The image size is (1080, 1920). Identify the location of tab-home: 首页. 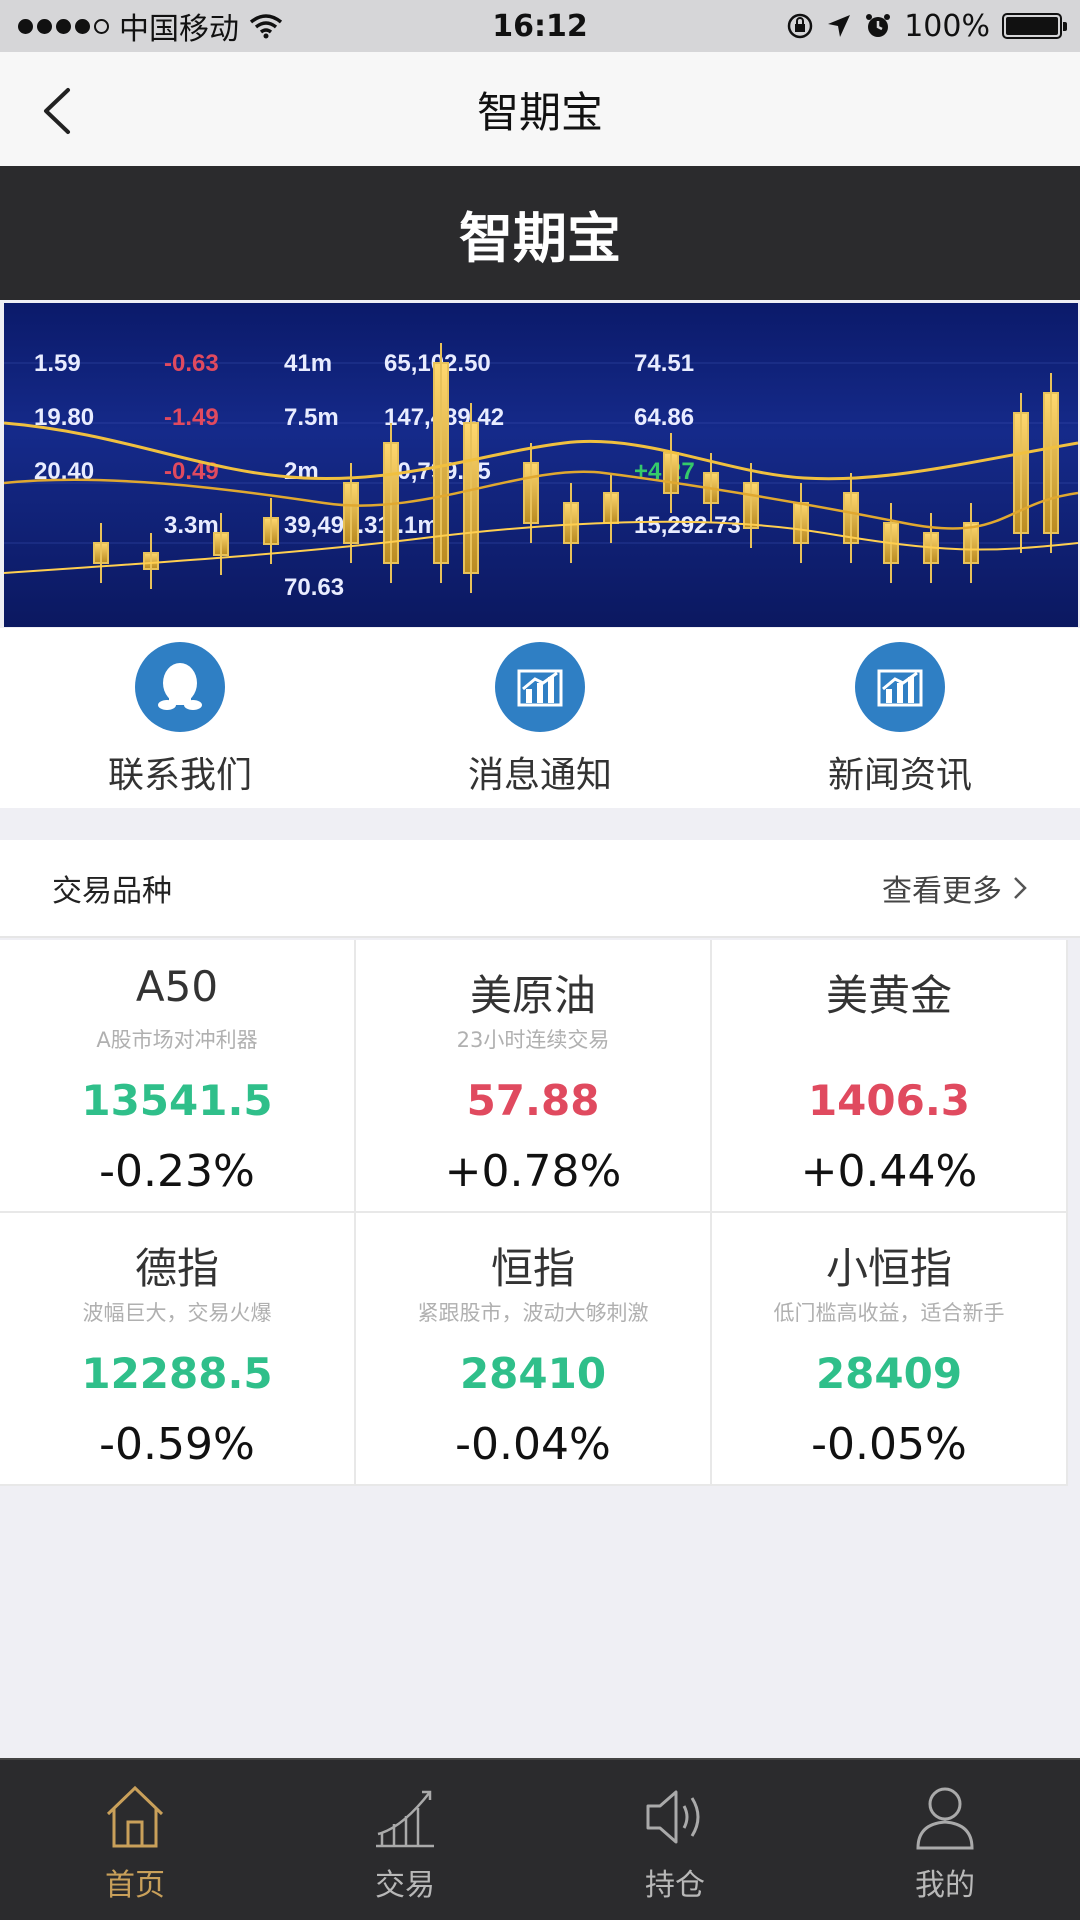
(135, 1840).